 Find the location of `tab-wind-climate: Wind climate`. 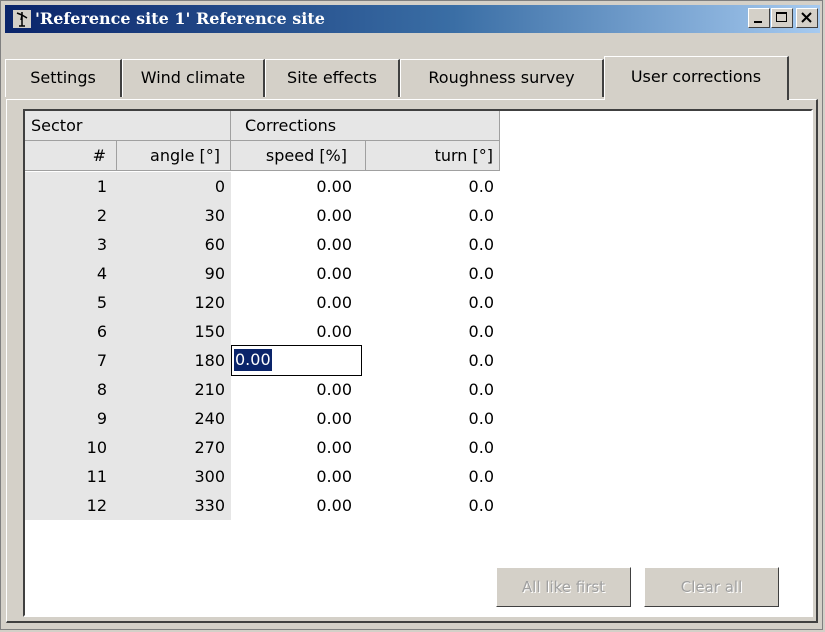

tab-wind-climate: Wind climate is located at coordinates (193, 78).